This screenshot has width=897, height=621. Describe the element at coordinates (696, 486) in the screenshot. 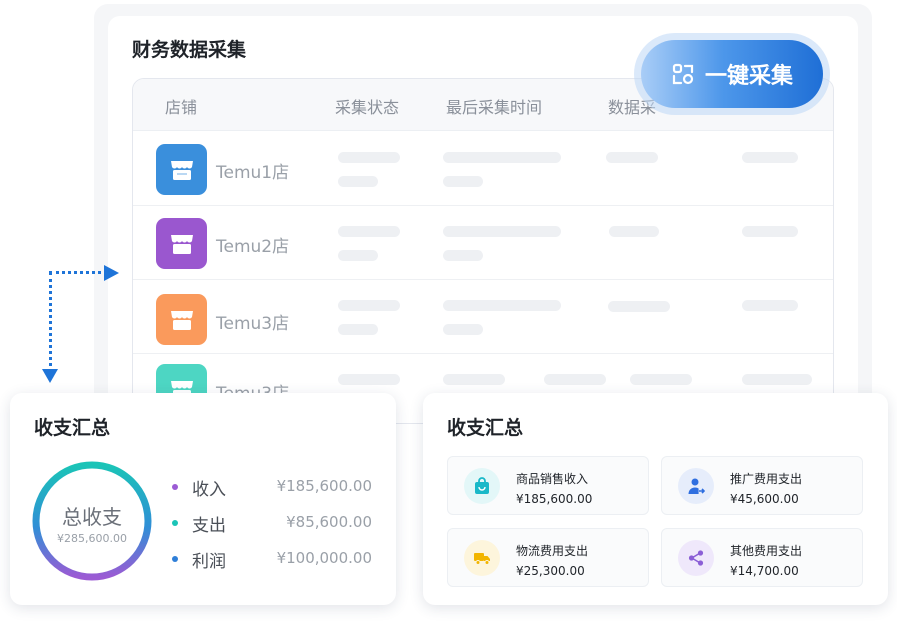

I see `user-promote-icon` at that location.